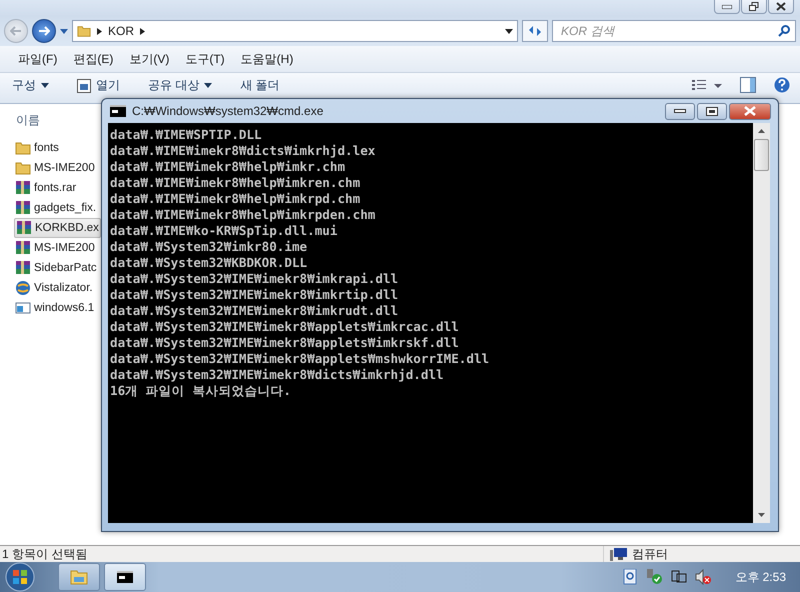  Describe the element at coordinates (707, 85) in the screenshot. I see `view-icon` at that location.